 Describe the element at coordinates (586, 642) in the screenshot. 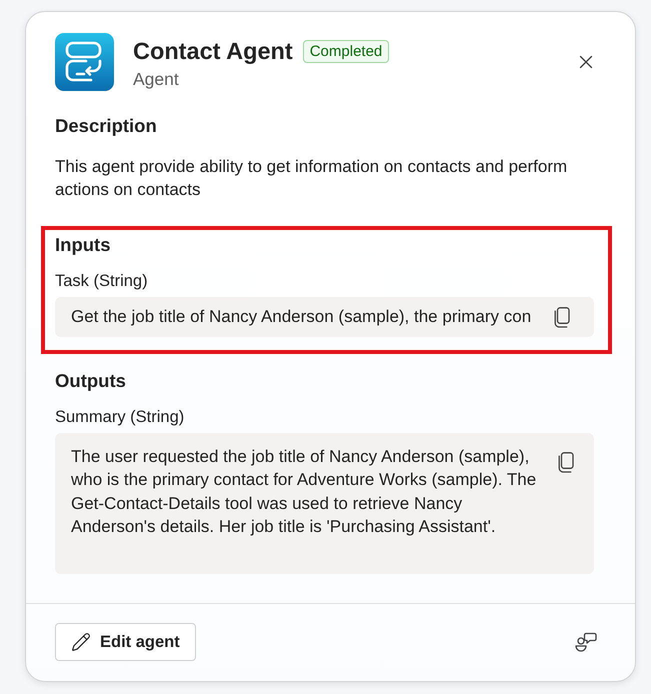

I see `person-chat-icon` at that location.